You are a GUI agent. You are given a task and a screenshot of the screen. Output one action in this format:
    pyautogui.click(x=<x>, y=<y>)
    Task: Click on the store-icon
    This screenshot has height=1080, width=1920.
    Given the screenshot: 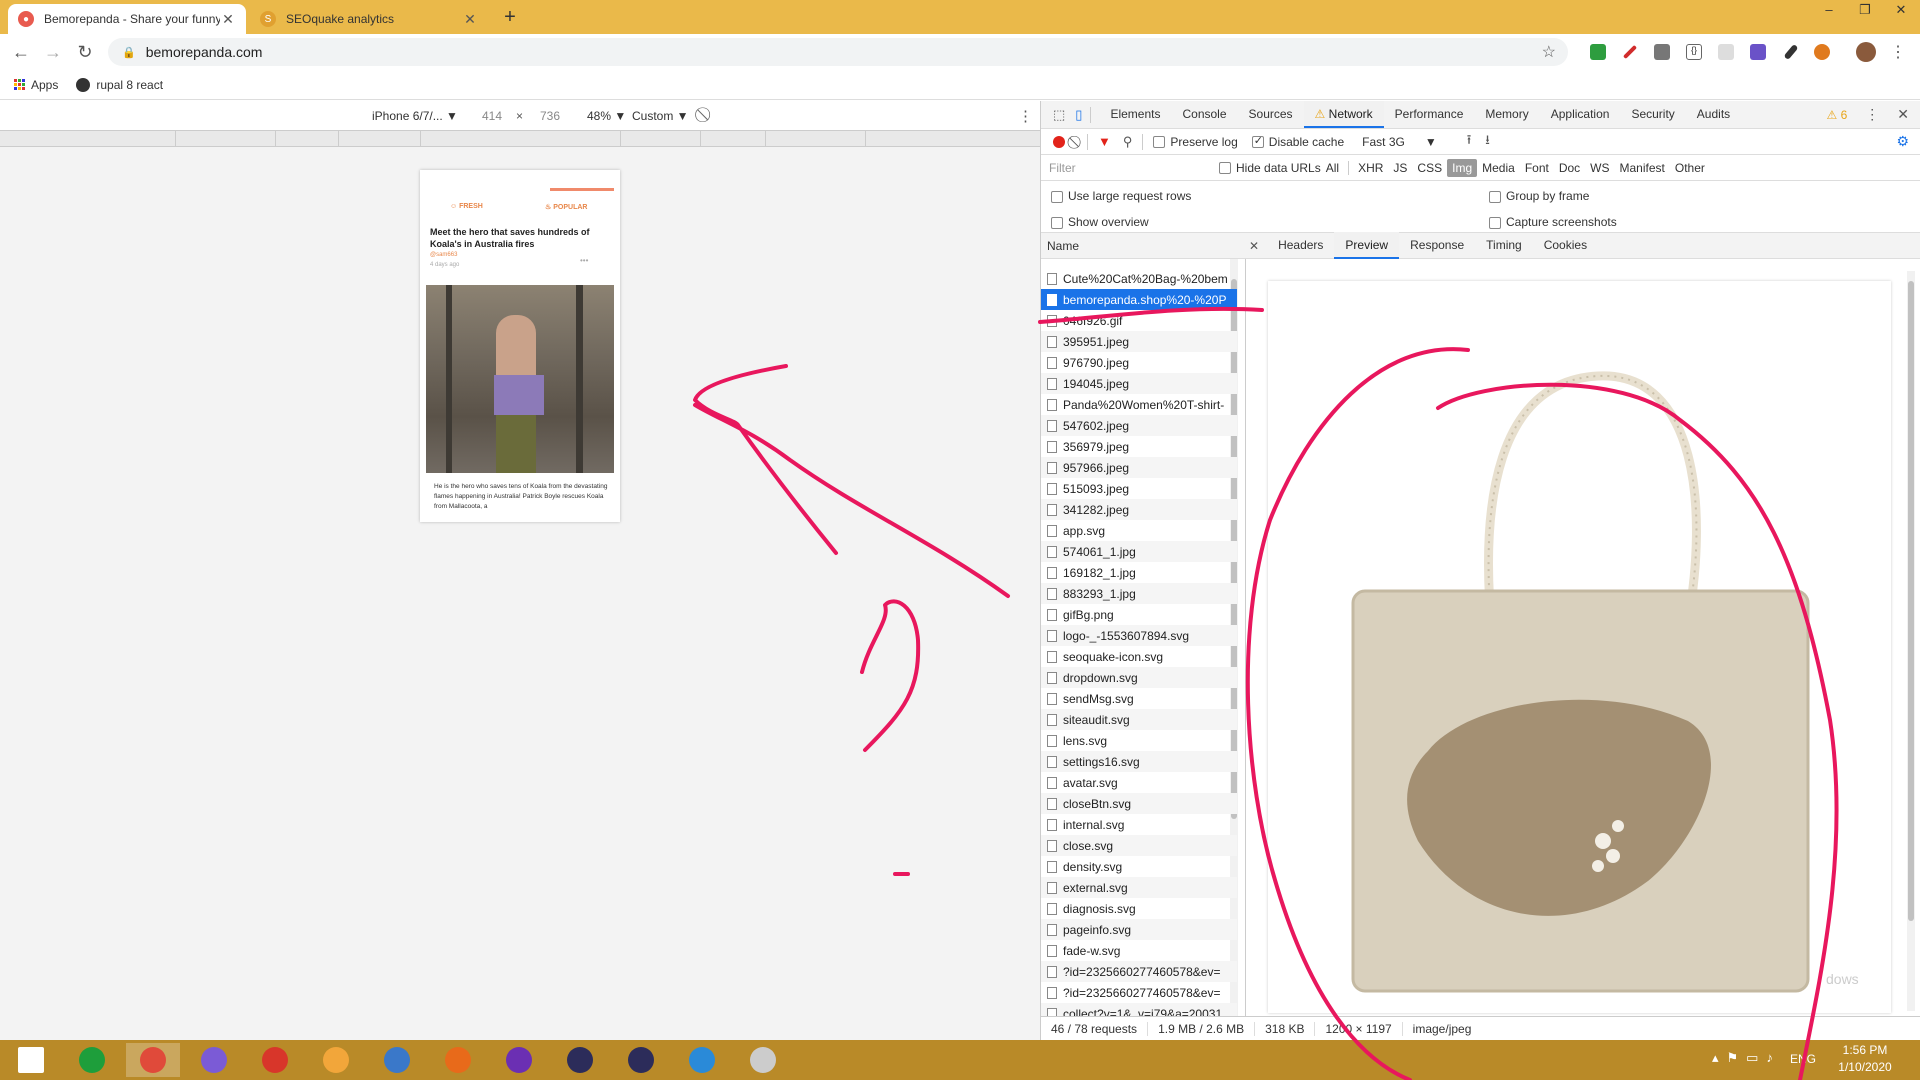 What is the action you would take?
    pyautogui.click(x=92, y=1060)
    